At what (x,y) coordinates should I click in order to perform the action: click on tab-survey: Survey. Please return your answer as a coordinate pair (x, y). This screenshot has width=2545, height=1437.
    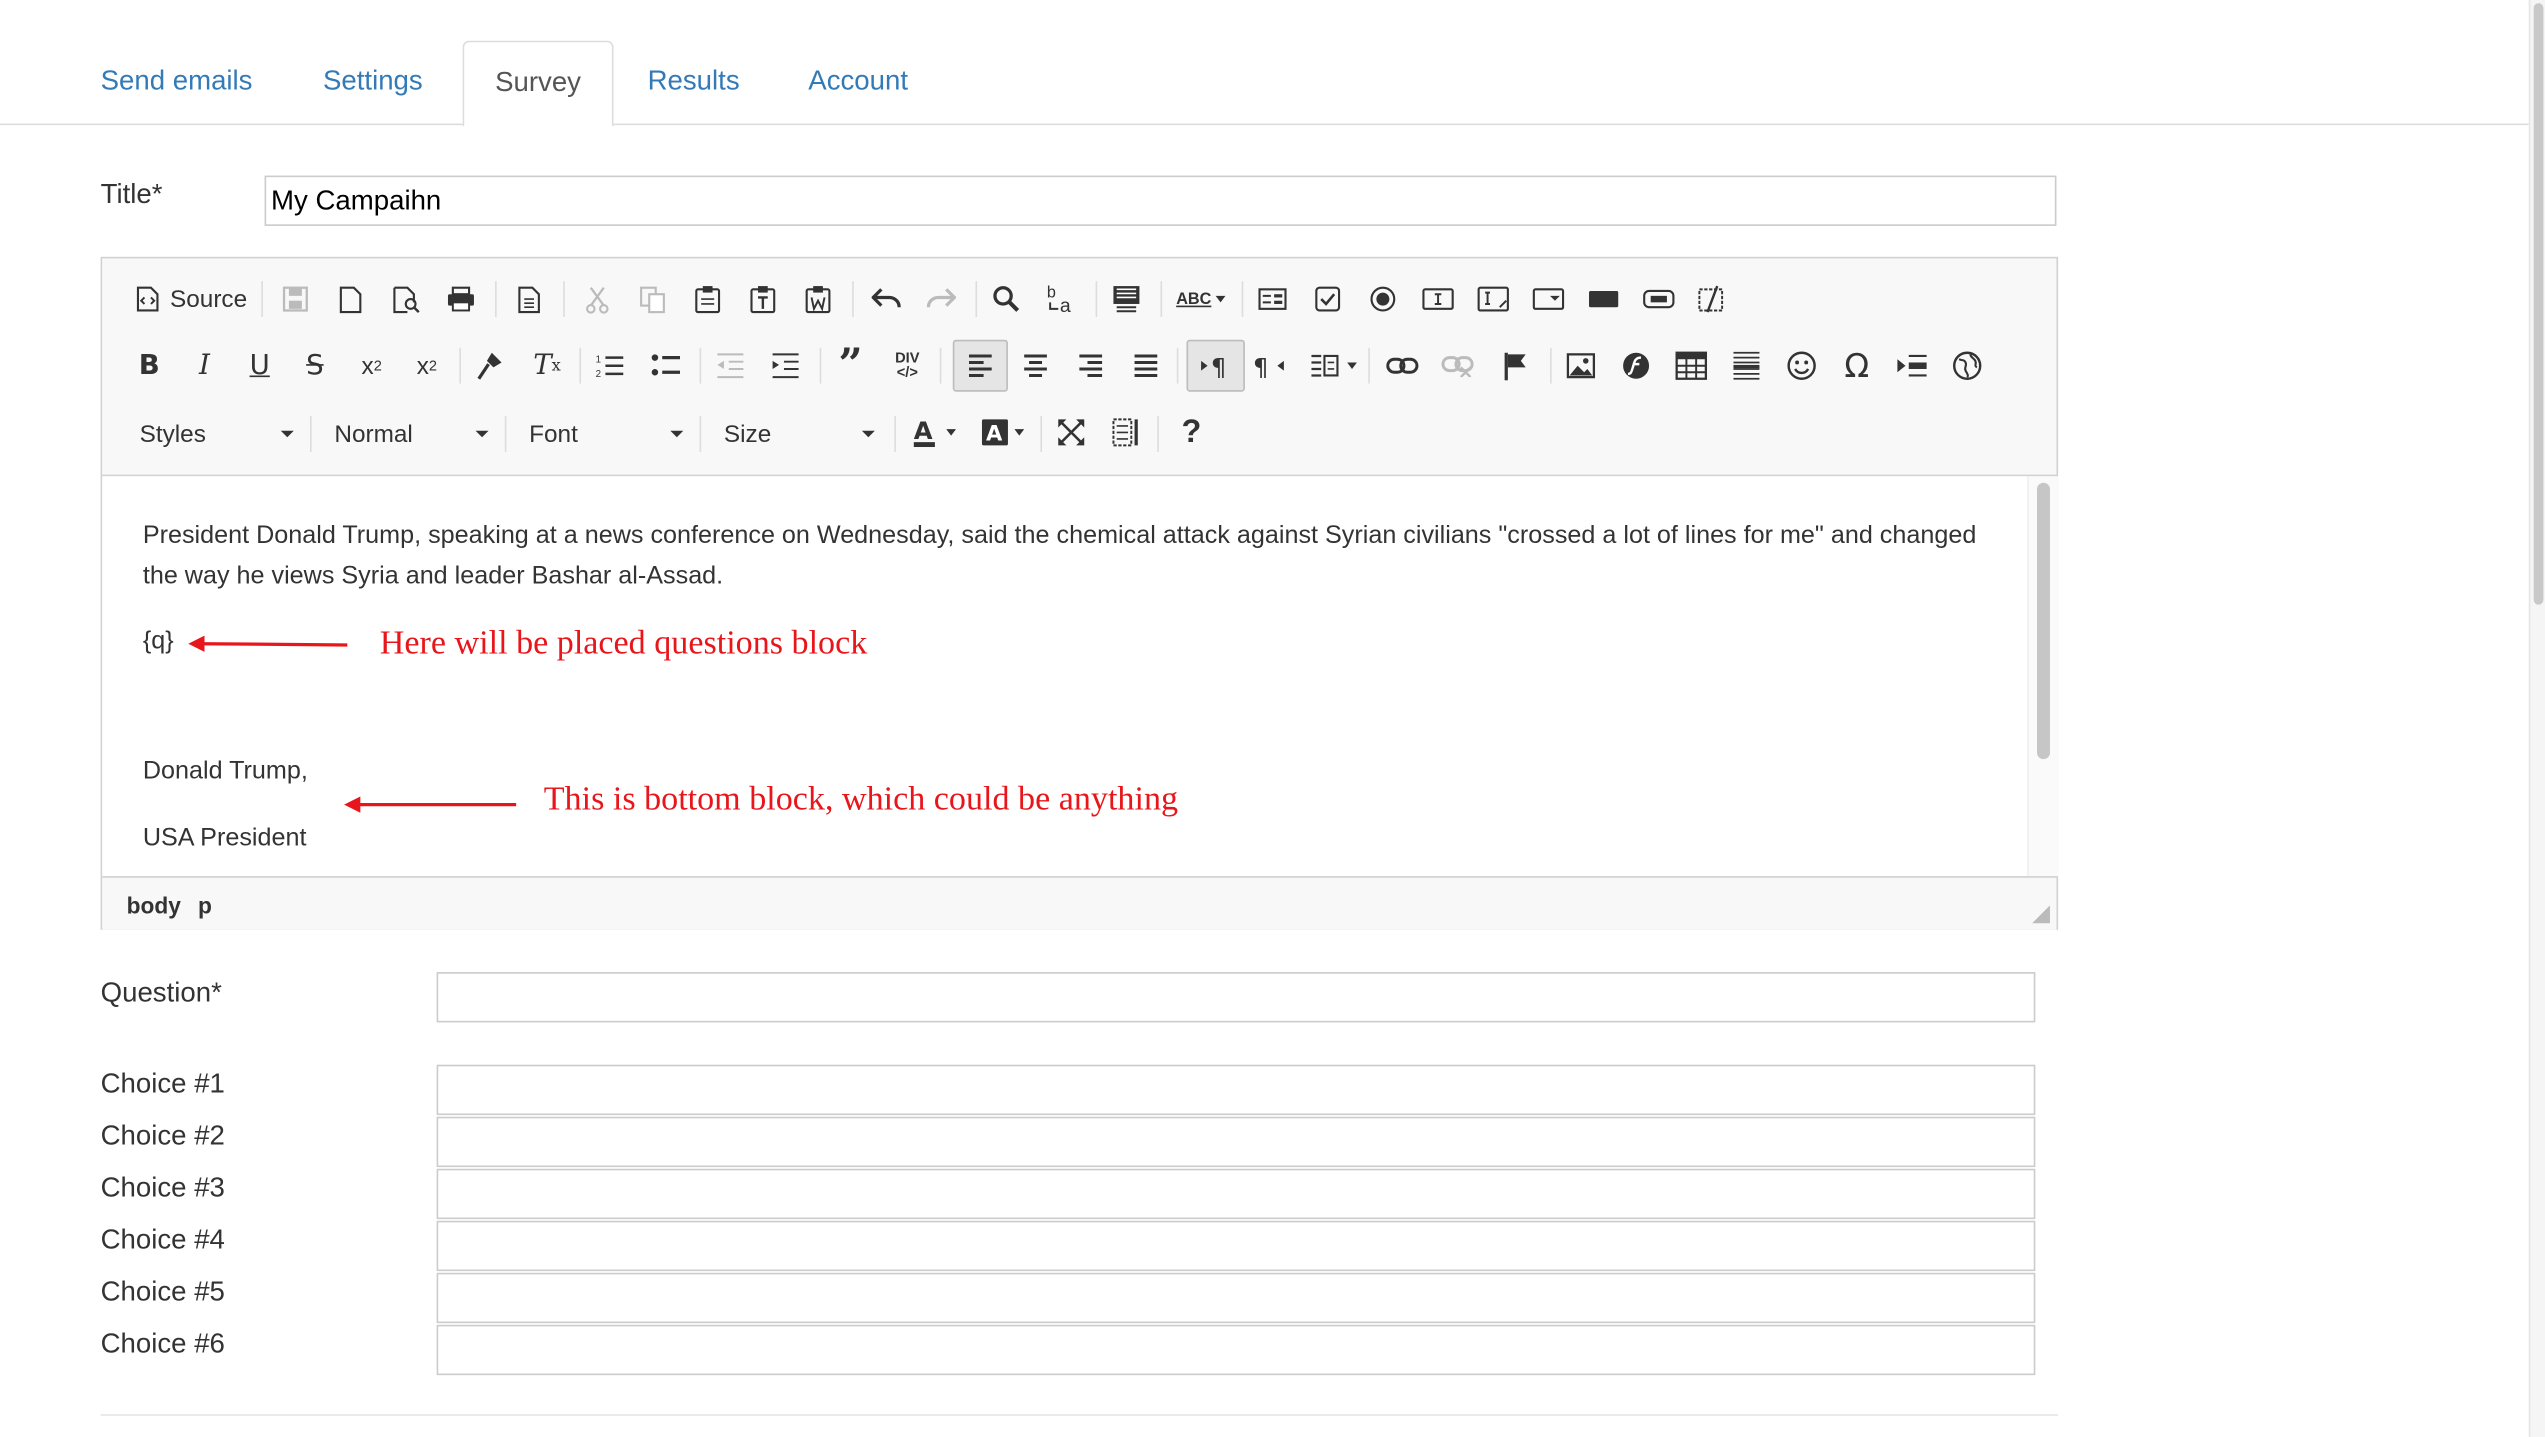
    Looking at the image, I should click on (538, 83).